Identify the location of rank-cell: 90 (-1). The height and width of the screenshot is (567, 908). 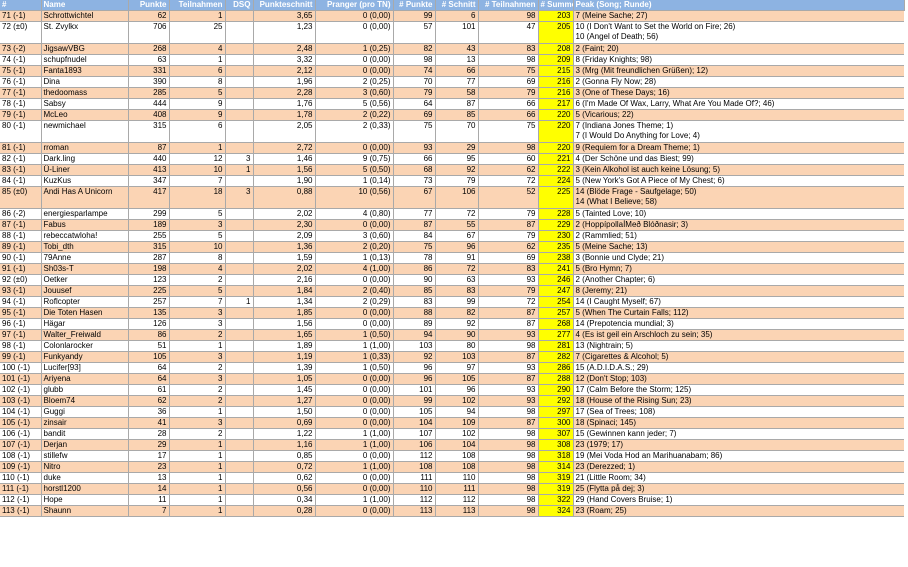
(21, 258).